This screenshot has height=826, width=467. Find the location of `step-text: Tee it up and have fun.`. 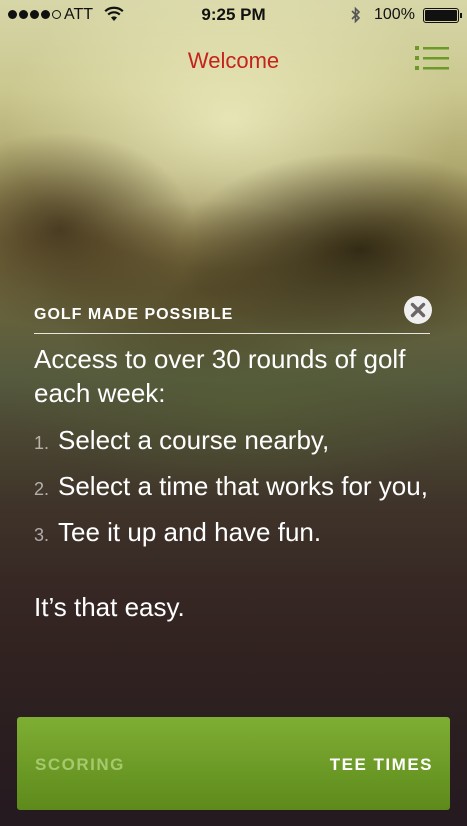

step-text: Tee it up and have fun. is located at coordinates (190, 532).